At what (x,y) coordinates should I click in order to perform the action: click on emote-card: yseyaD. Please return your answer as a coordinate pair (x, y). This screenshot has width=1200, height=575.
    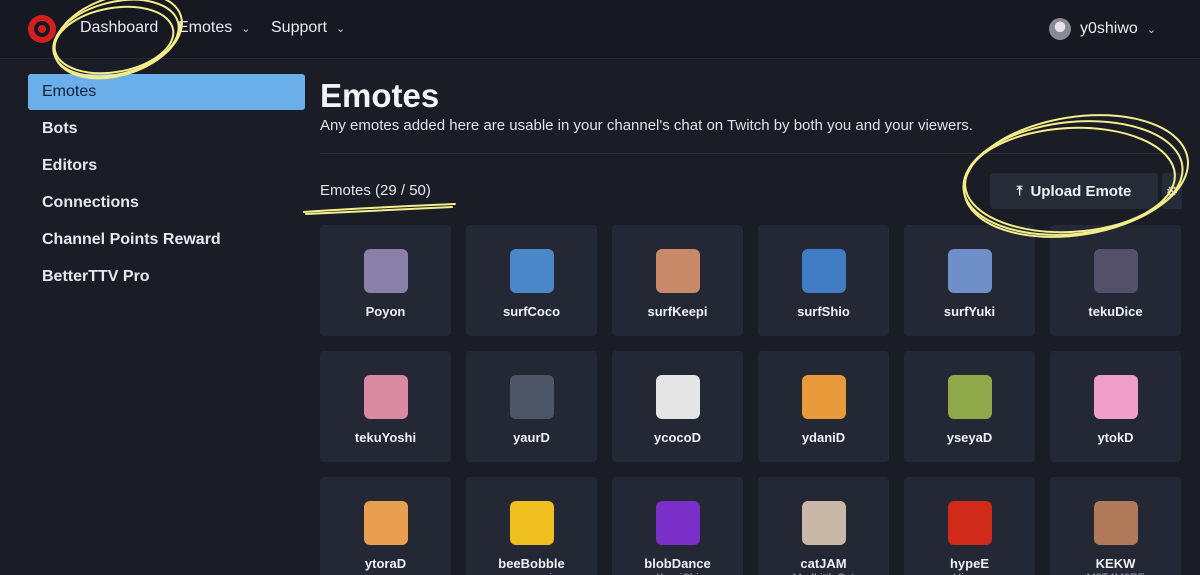
    Looking at the image, I should click on (969, 406).